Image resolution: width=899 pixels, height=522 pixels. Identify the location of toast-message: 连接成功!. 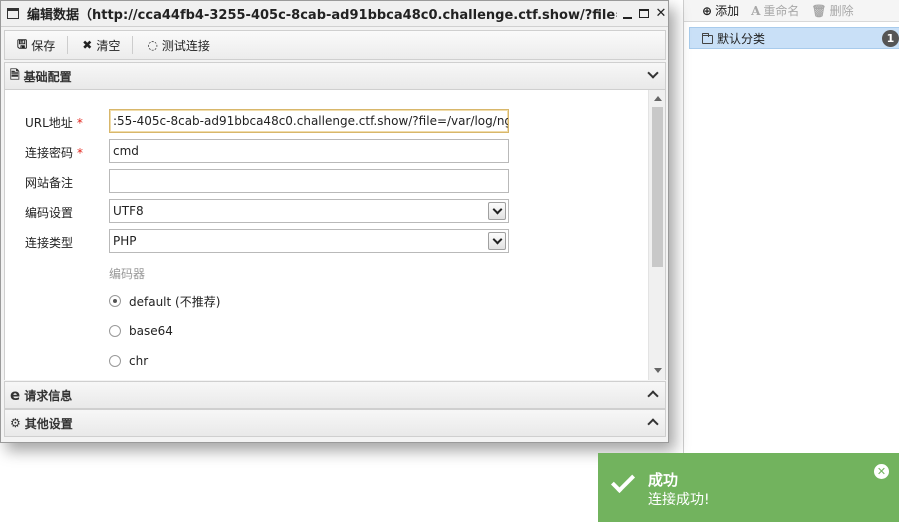
(679, 500).